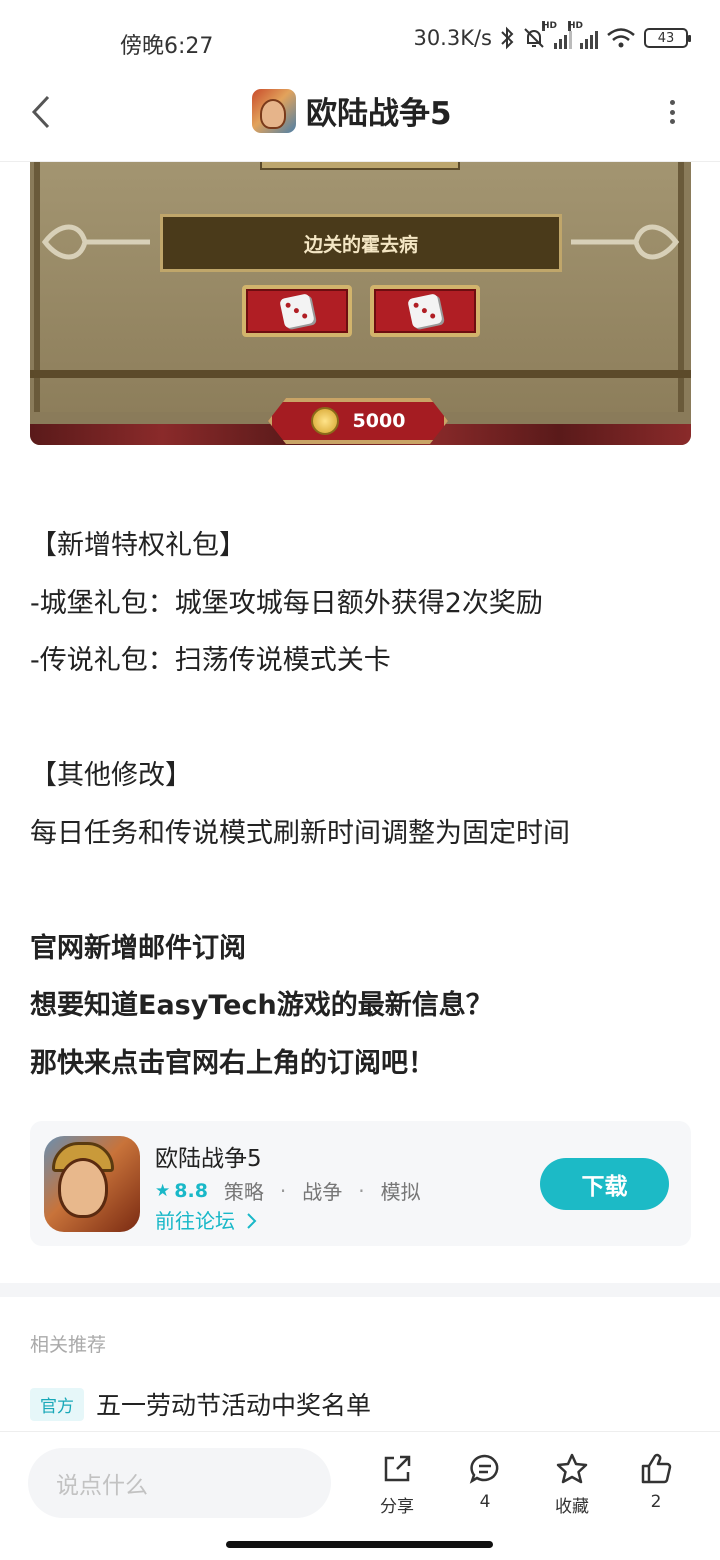  I want to click on share-icon, so click(397, 1468).